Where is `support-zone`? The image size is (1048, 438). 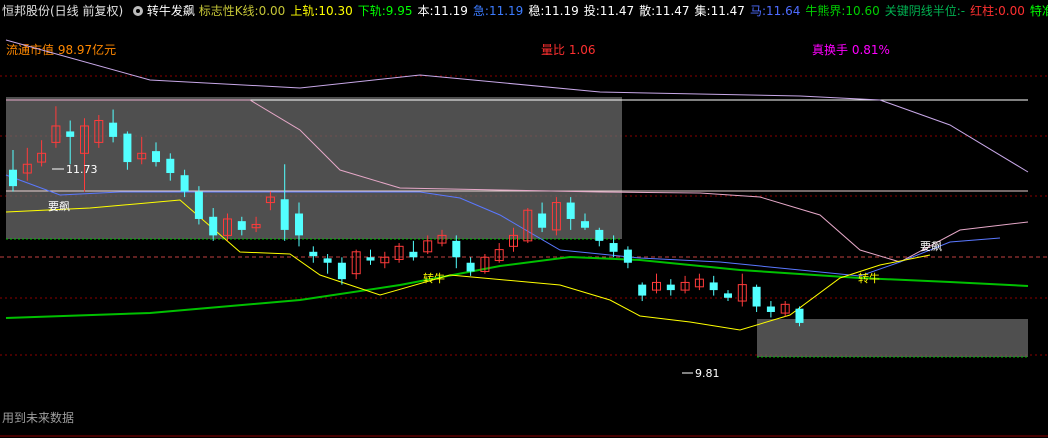
support-zone is located at coordinates (892, 338).